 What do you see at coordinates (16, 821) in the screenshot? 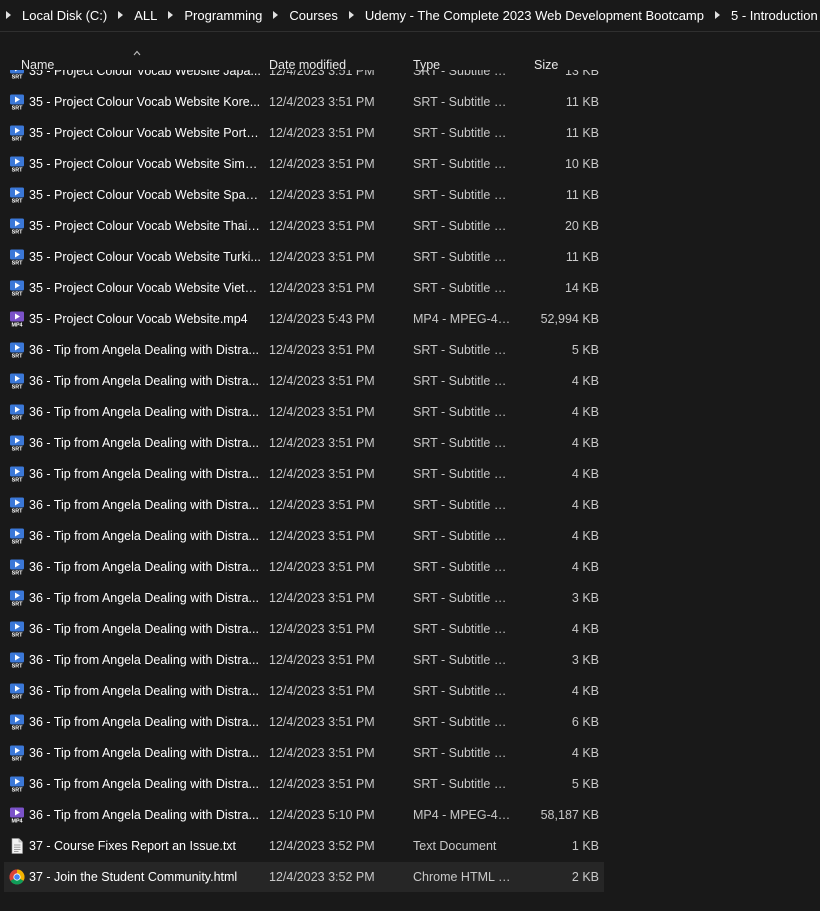
I see `svg-text: MP4` at bounding box center [16, 821].